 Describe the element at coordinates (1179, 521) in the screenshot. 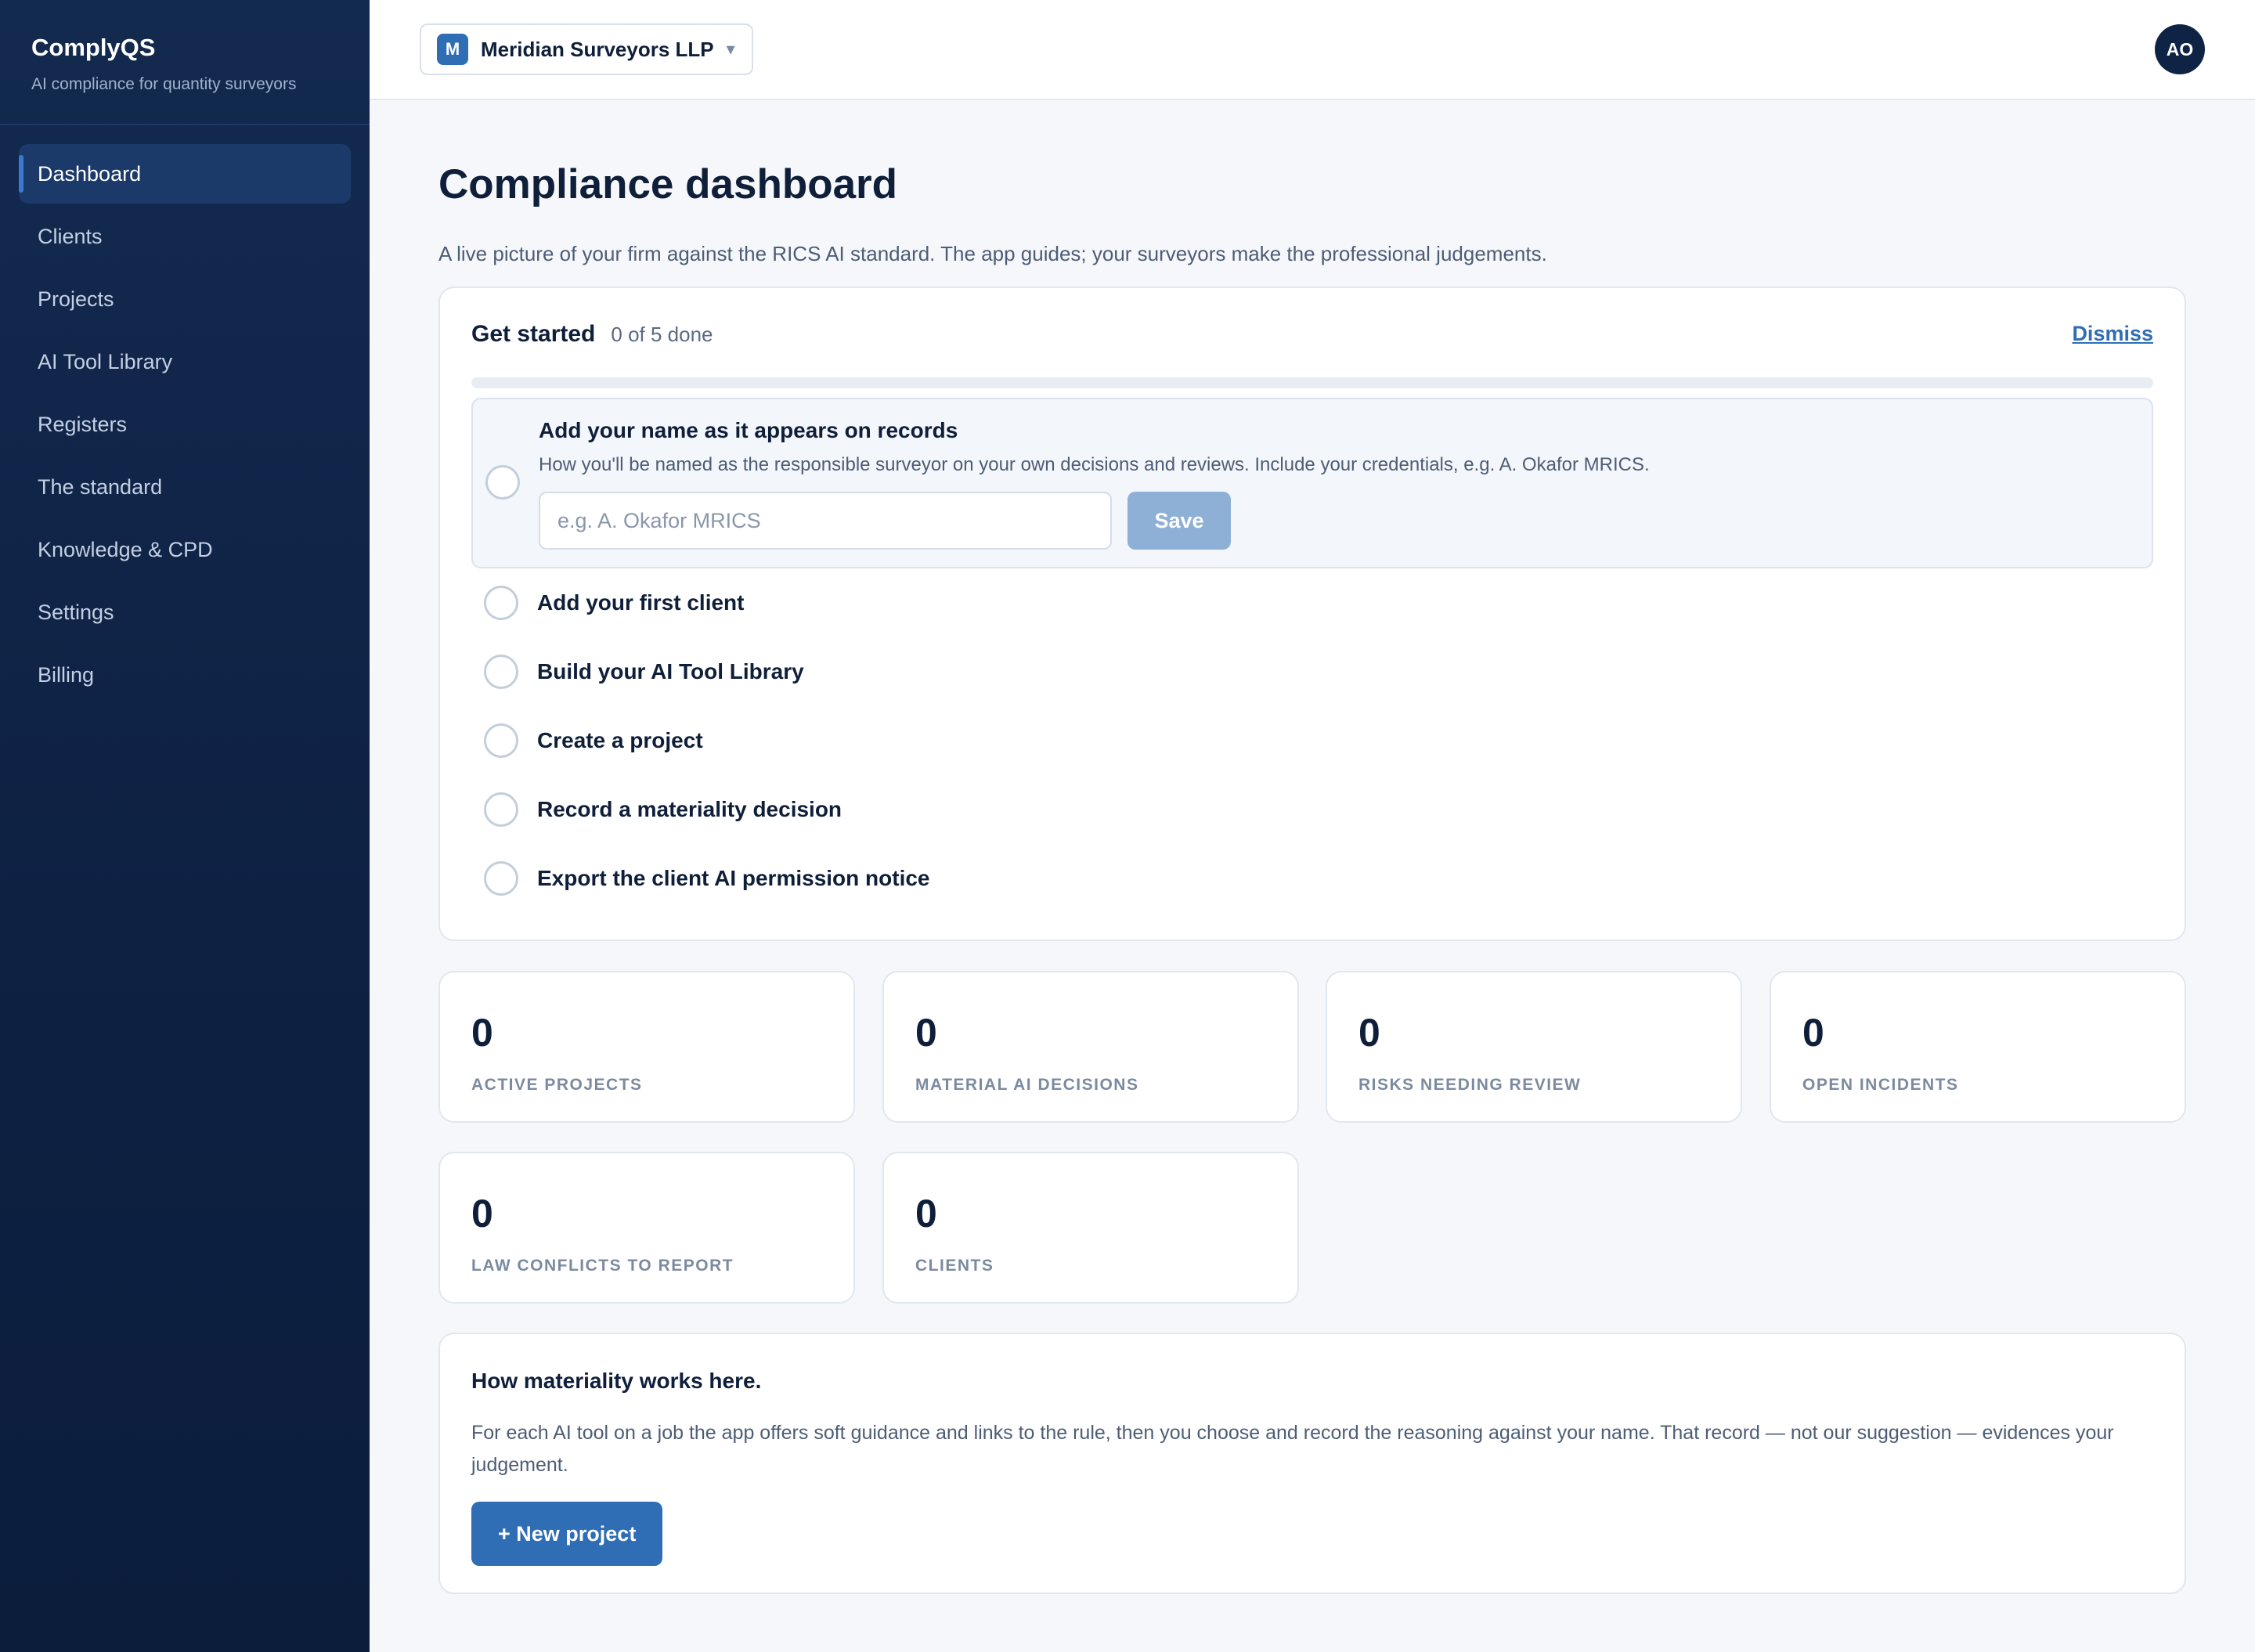

I see `save-button: Save` at that location.